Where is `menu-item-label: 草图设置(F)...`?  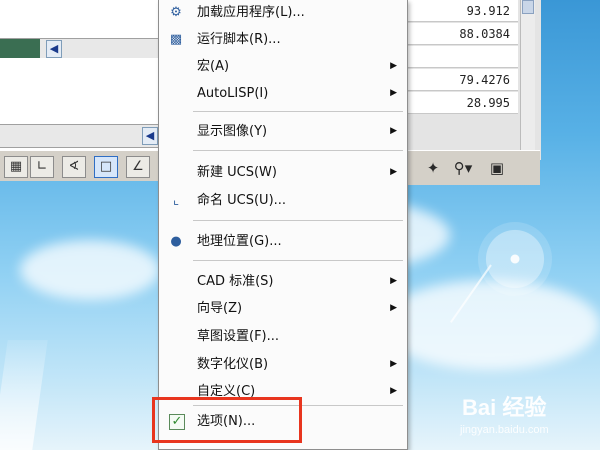 menu-item-label: 草图设置(F)... is located at coordinates (238, 336).